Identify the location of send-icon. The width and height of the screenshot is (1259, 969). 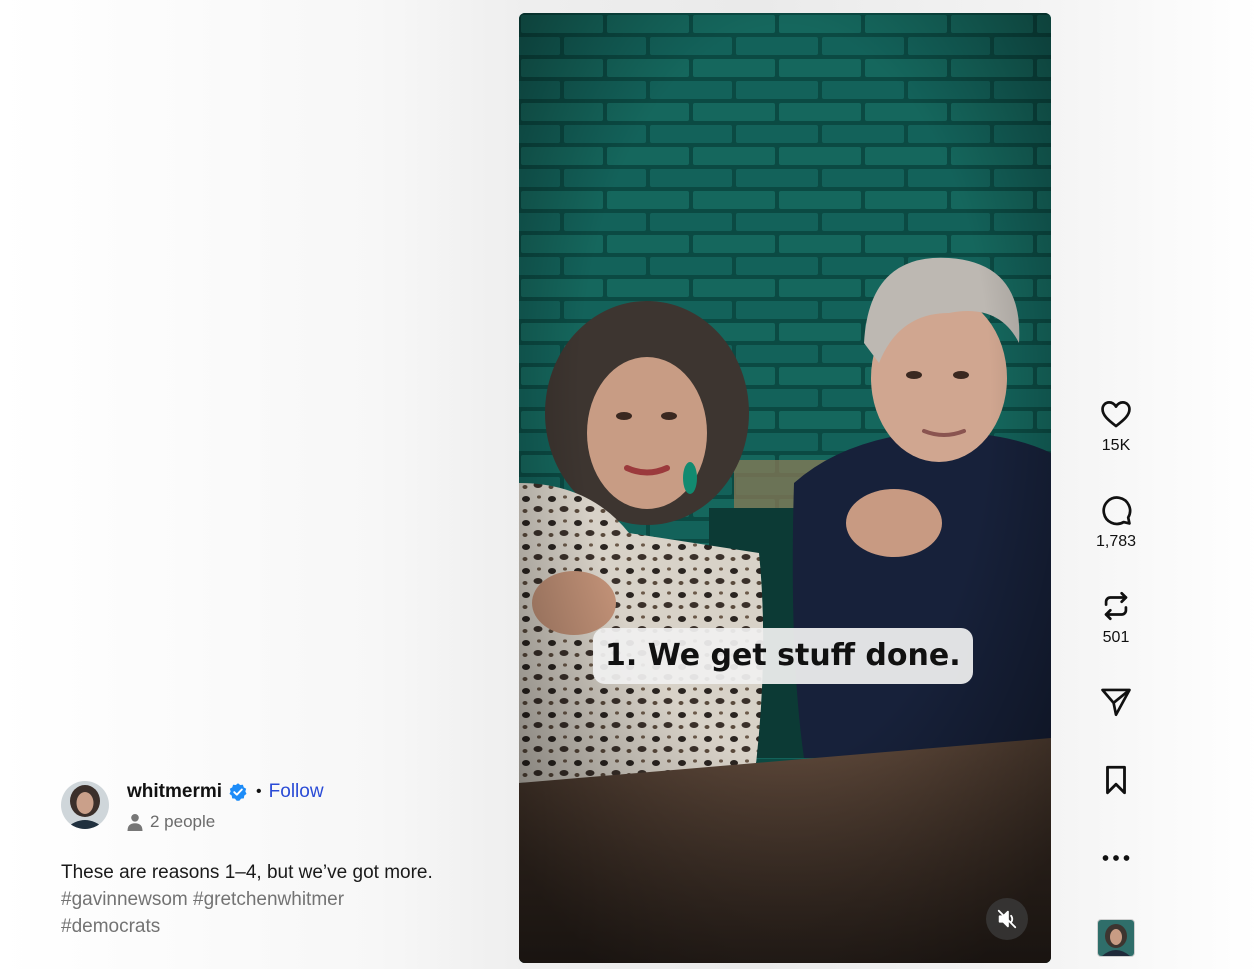
(1116, 702).